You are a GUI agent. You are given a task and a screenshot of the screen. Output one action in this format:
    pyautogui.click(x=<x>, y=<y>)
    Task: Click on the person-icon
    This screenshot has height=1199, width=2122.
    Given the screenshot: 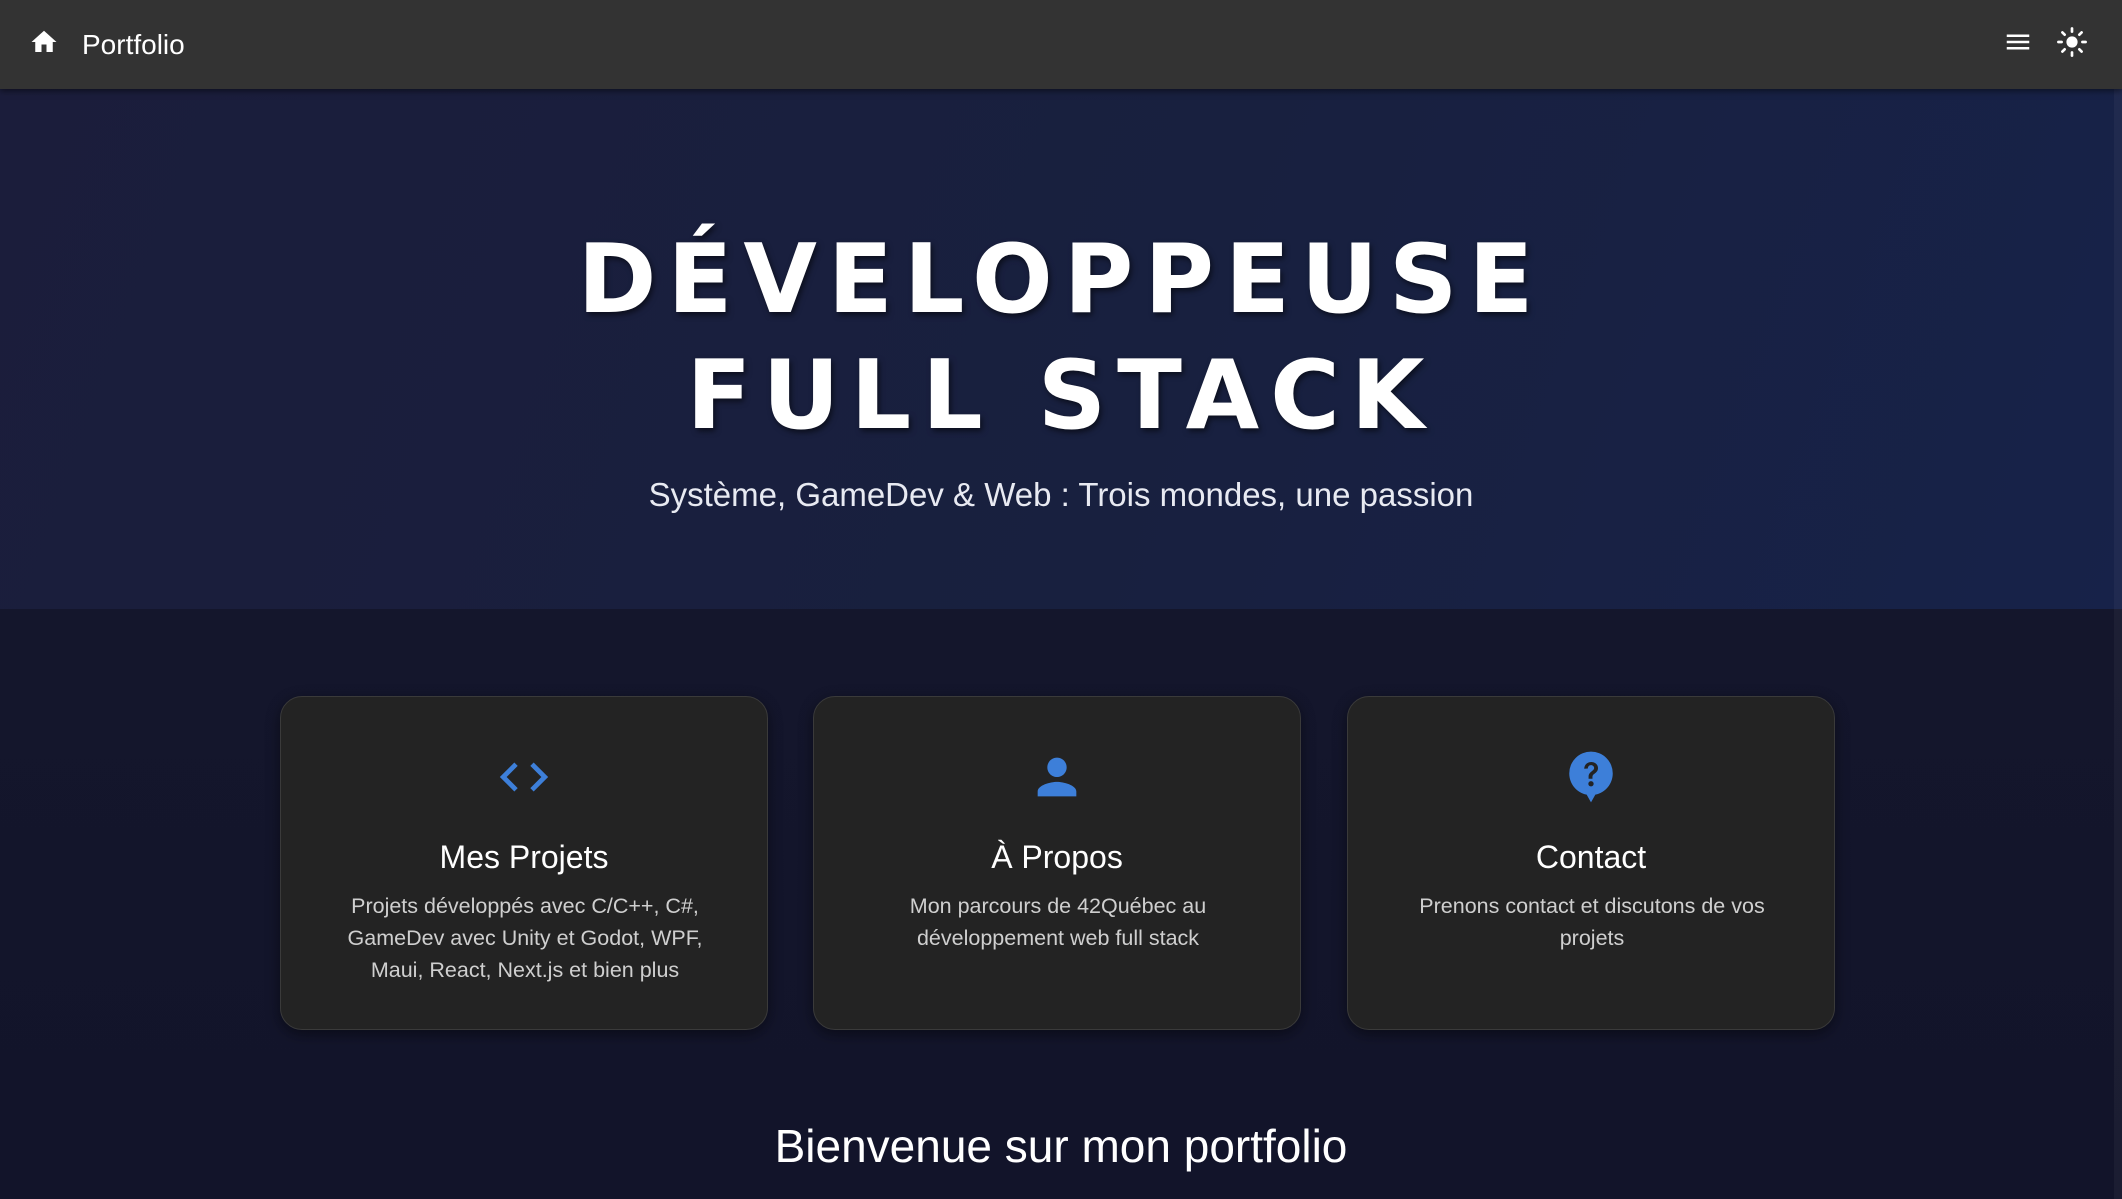 What is the action you would take?
    pyautogui.click(x=1057, y=779)
    